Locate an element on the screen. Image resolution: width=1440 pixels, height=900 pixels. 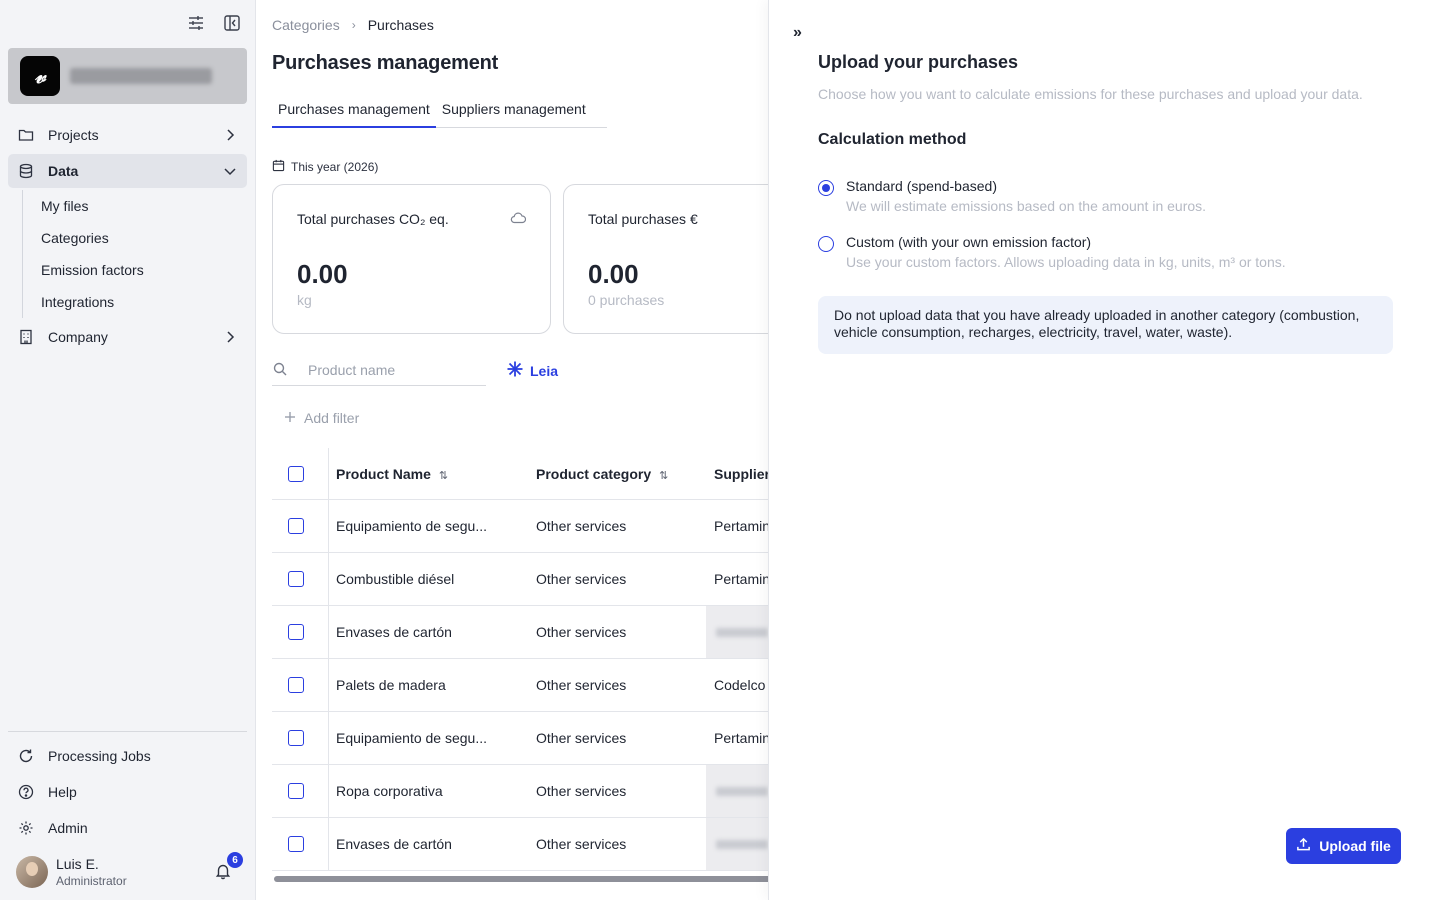
sidebar-item-help: Help is located at coordinates (127, 792).